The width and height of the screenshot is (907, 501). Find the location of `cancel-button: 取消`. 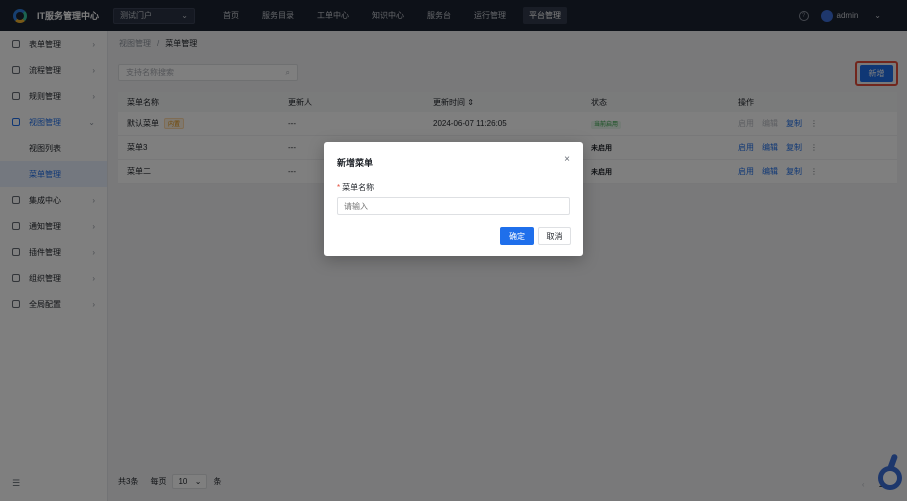

cancel-button: 取消 is located at coordinates (554, 236).